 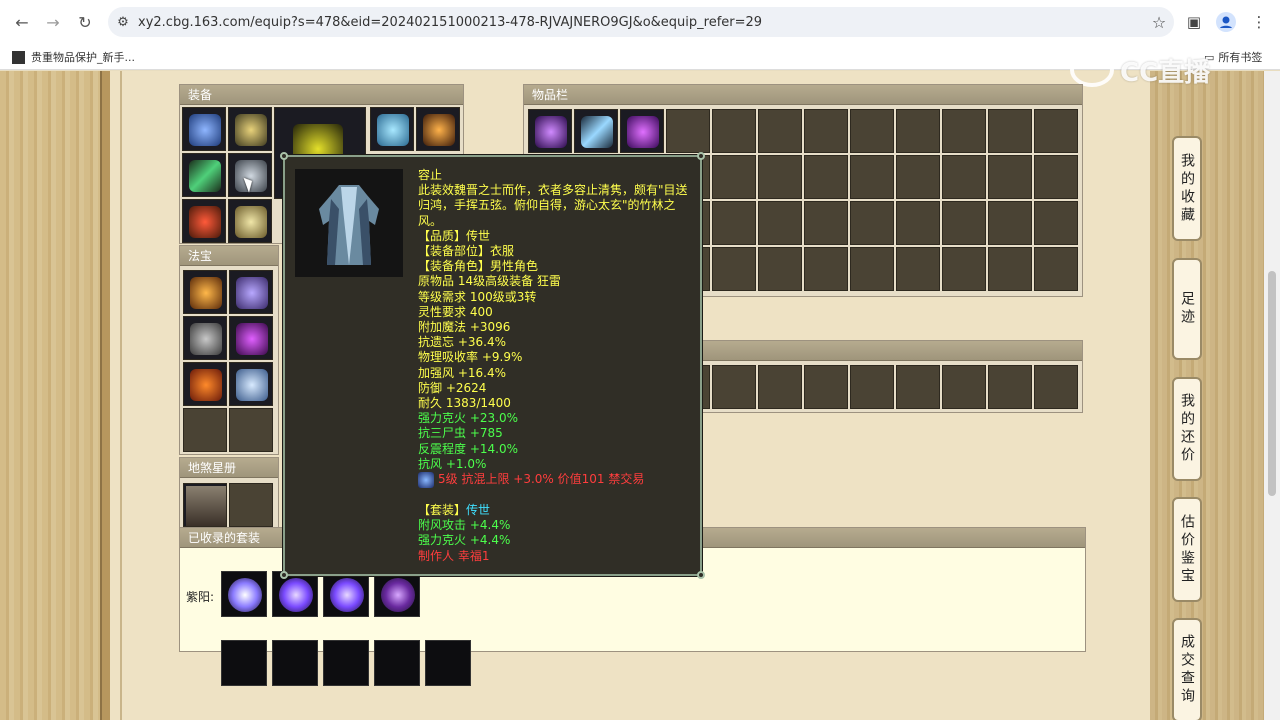 I want to click on back-icon: ←, so click(x=22, y=22).